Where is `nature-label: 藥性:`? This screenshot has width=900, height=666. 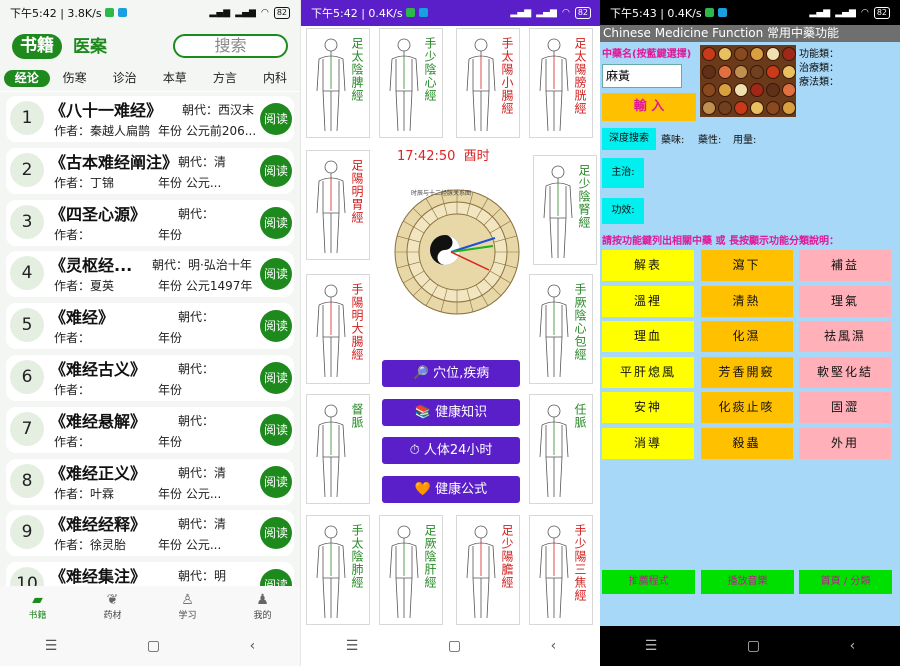 nature-label: 藥性: is located at coordinates (710, 140).